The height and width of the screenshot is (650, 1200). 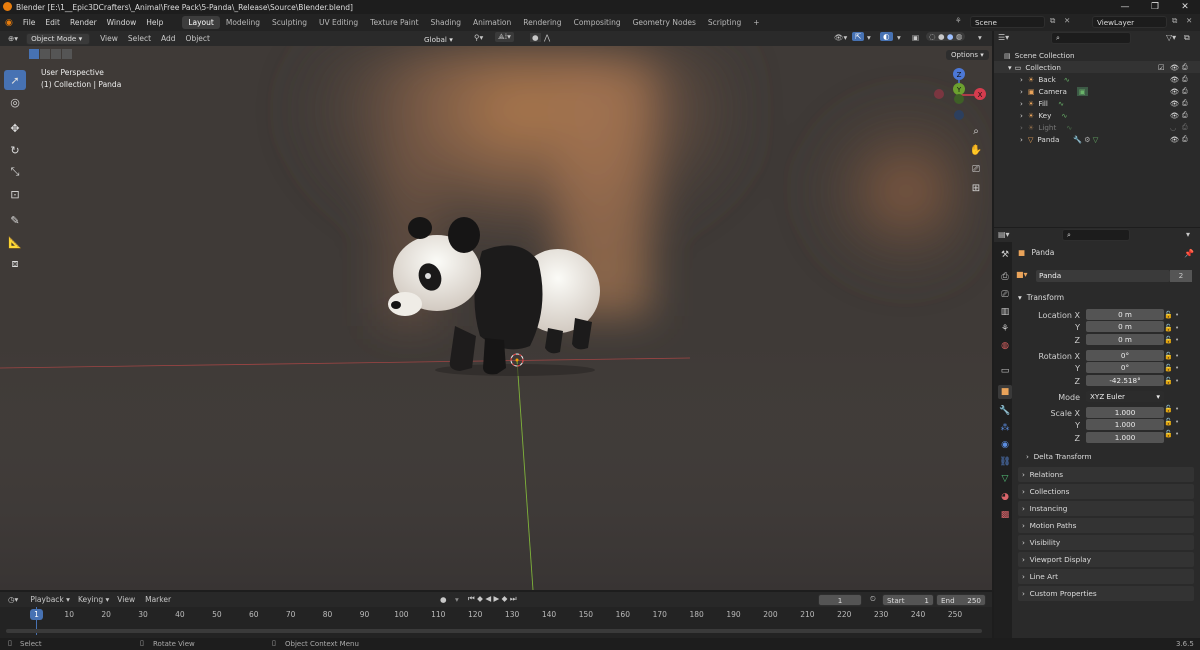 I want to click on menu-window: Window, so click(x=122, y=22).